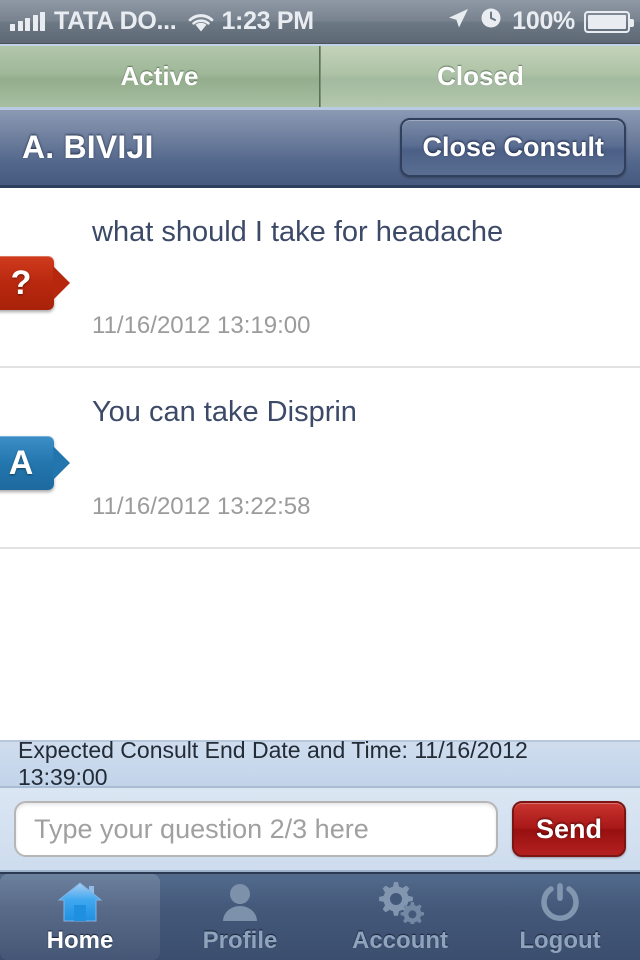 This screenshot has height=960, width=640. What do you see at coordinates (27, 463) in the screenshot?
I see `answer-badge-icon: A` at bounding box center [27, 463].